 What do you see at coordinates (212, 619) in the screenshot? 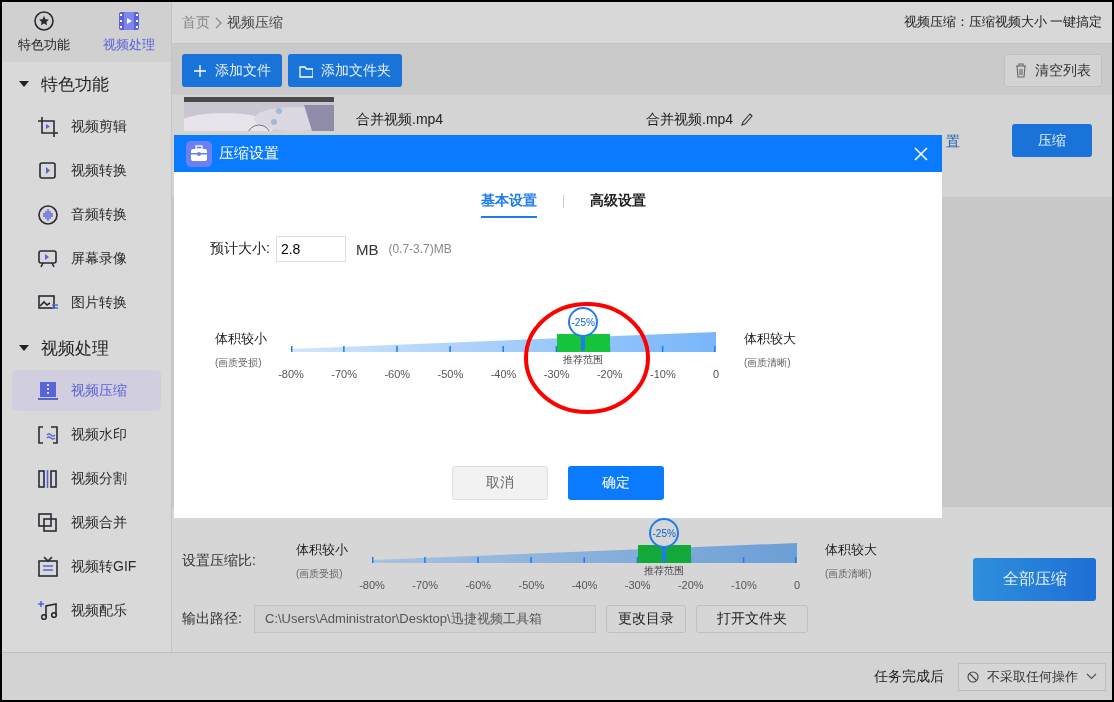
I see `output-path-label: 输出路径:` at bounding box center [212, 619].